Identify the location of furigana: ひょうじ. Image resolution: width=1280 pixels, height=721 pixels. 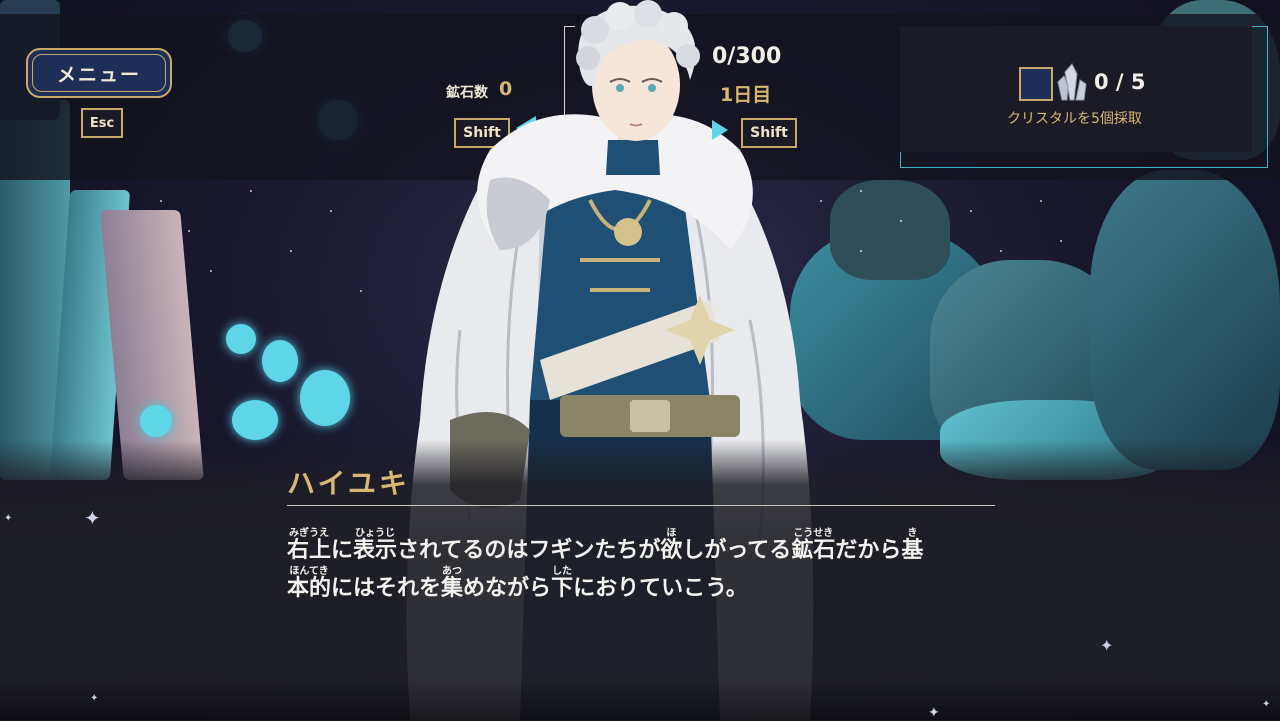
(375, 533).